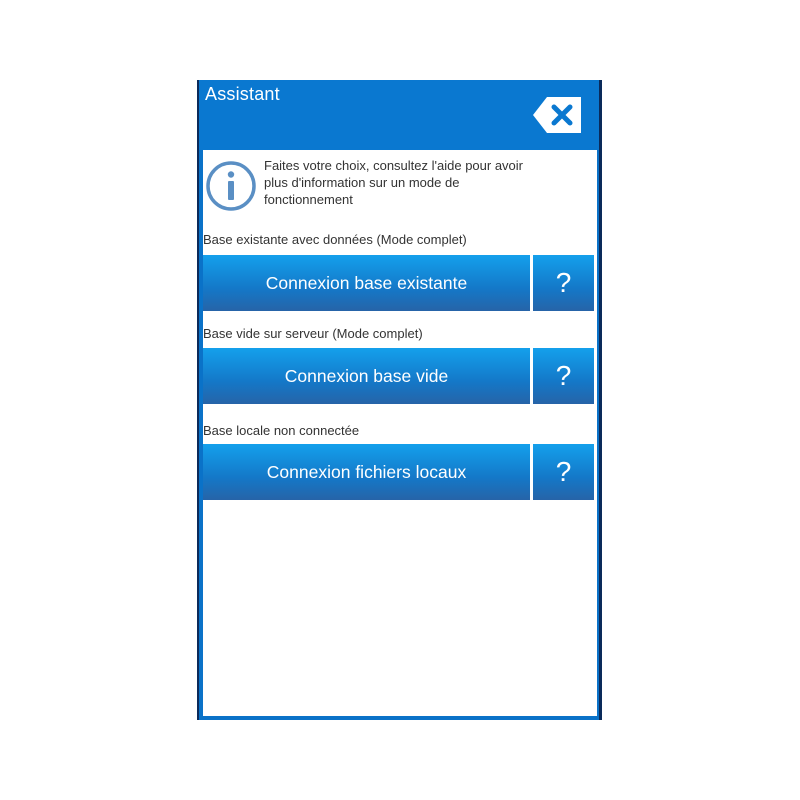 Image resolution: width=800 pixels, height=800 pixels. Describe the element at coordinates (366, 283) in the screenshot. I see `connect-existing-base-button: Connexion base existante` at that location.